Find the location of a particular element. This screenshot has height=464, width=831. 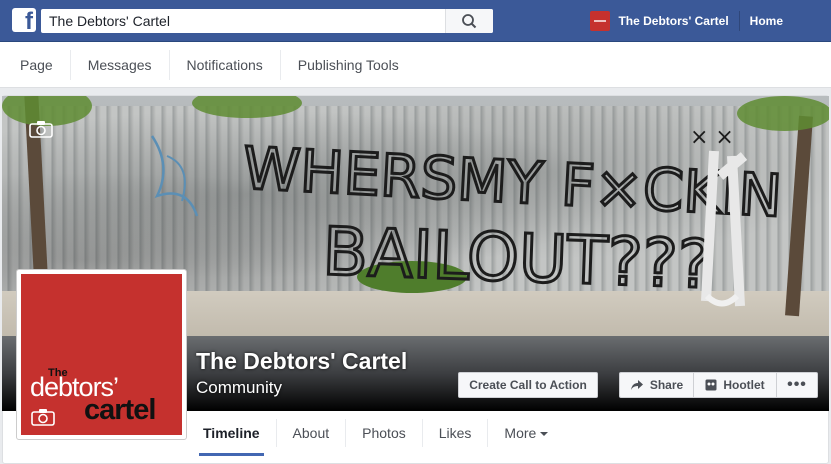

hootlet-label: Hootlet is located at coordinates (744, 385).